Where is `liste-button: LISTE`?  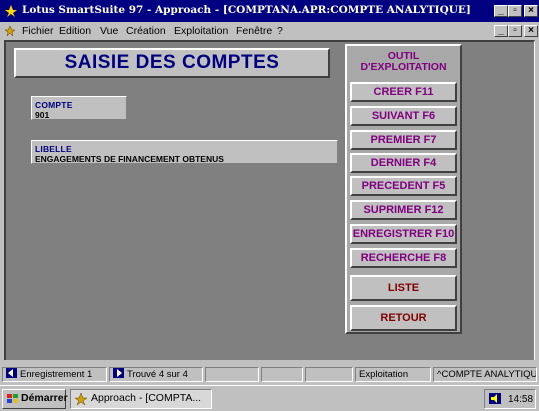 liste-button: LISTE is located at coordinates (403, 288).